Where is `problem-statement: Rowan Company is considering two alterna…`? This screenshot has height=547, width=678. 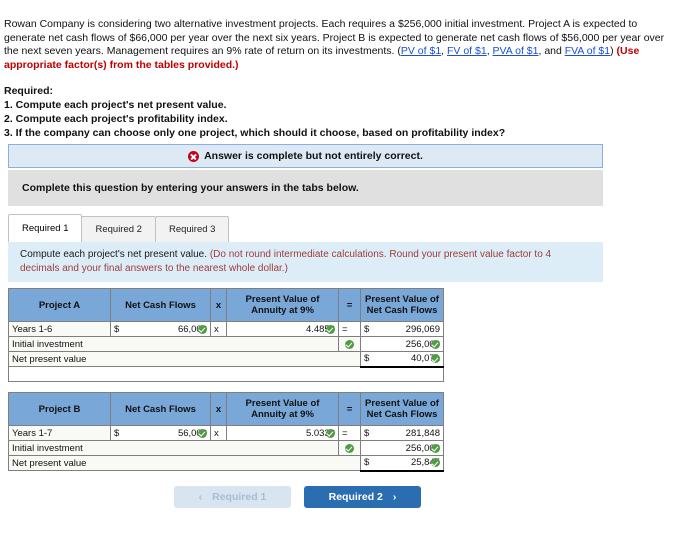
problem-statement: Rowan Company is considering two alterna… is located at coordinates (337, 45).